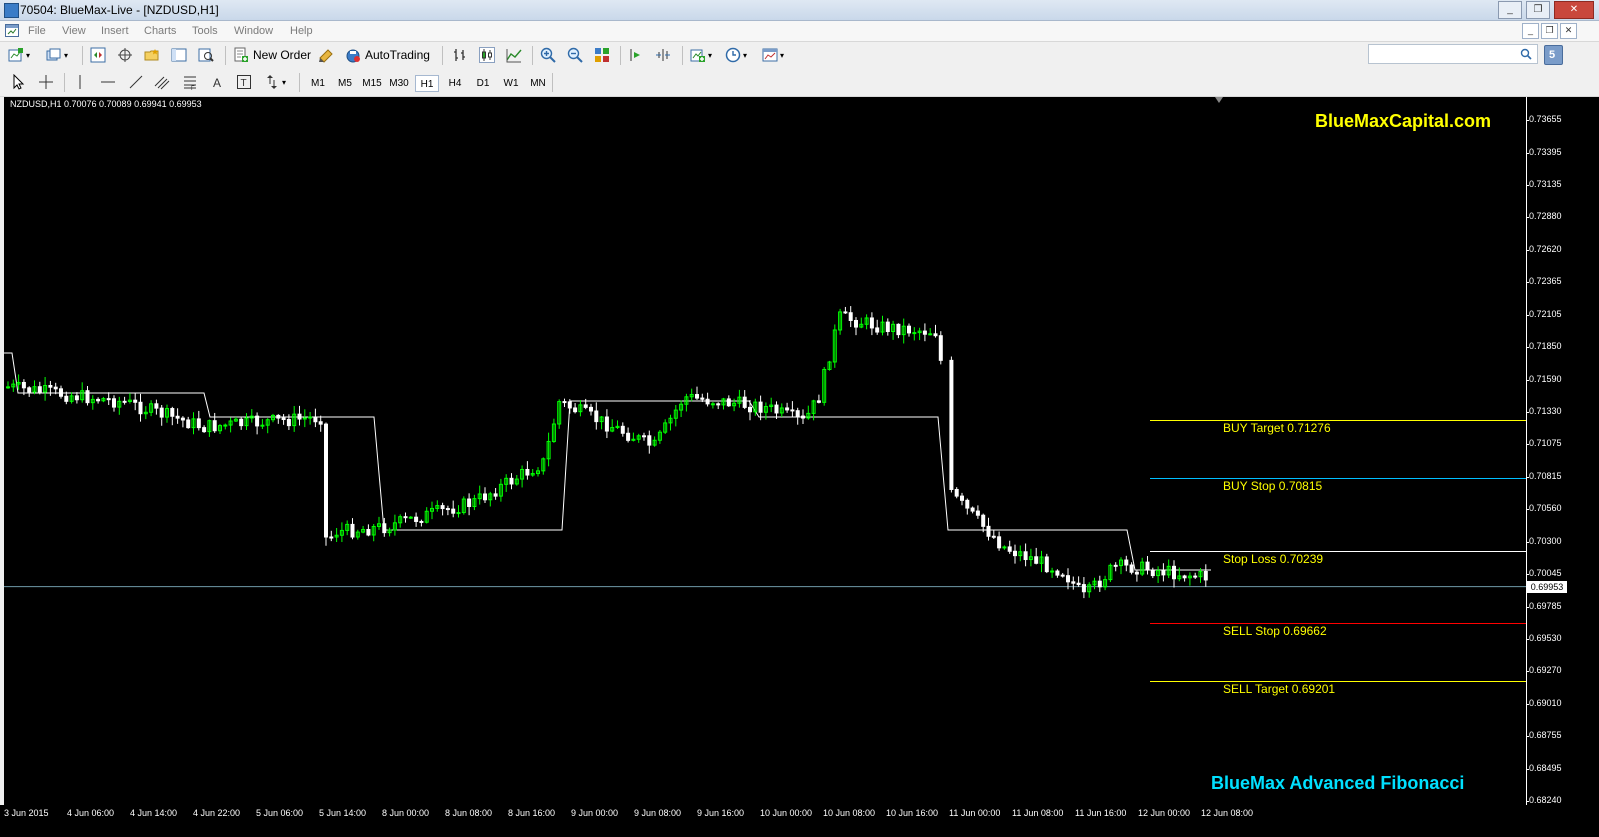  Describe the element at coordinates (12, 30) in the screenshot. I see `chart-window-icon` at that location.